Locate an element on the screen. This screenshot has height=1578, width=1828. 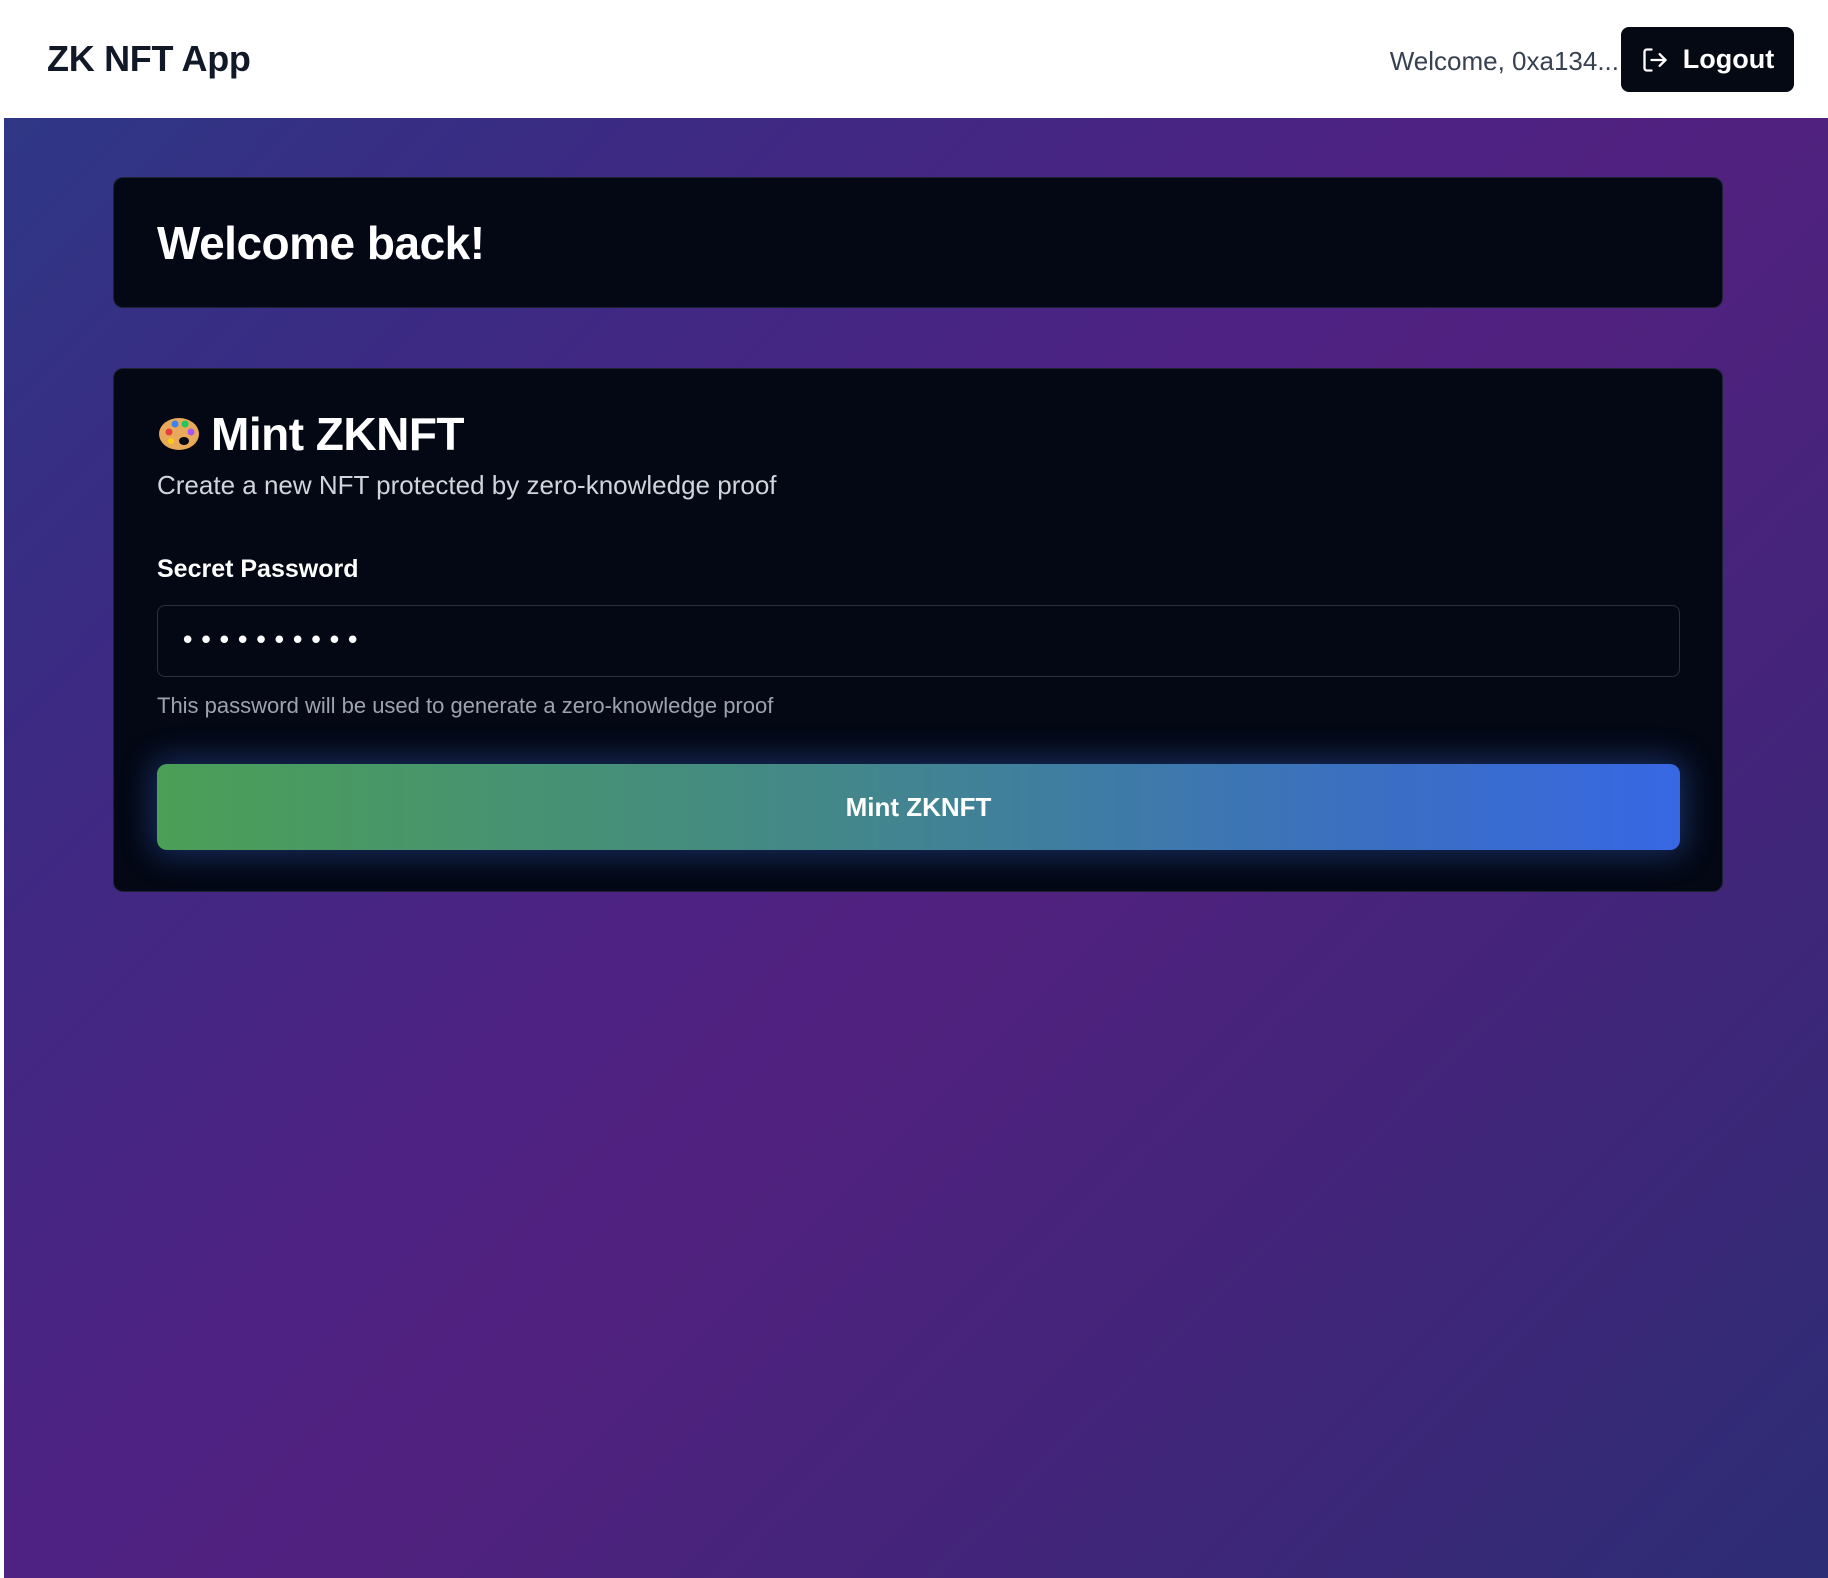
logout-button: Logout is located at coordinates (1707, 59).